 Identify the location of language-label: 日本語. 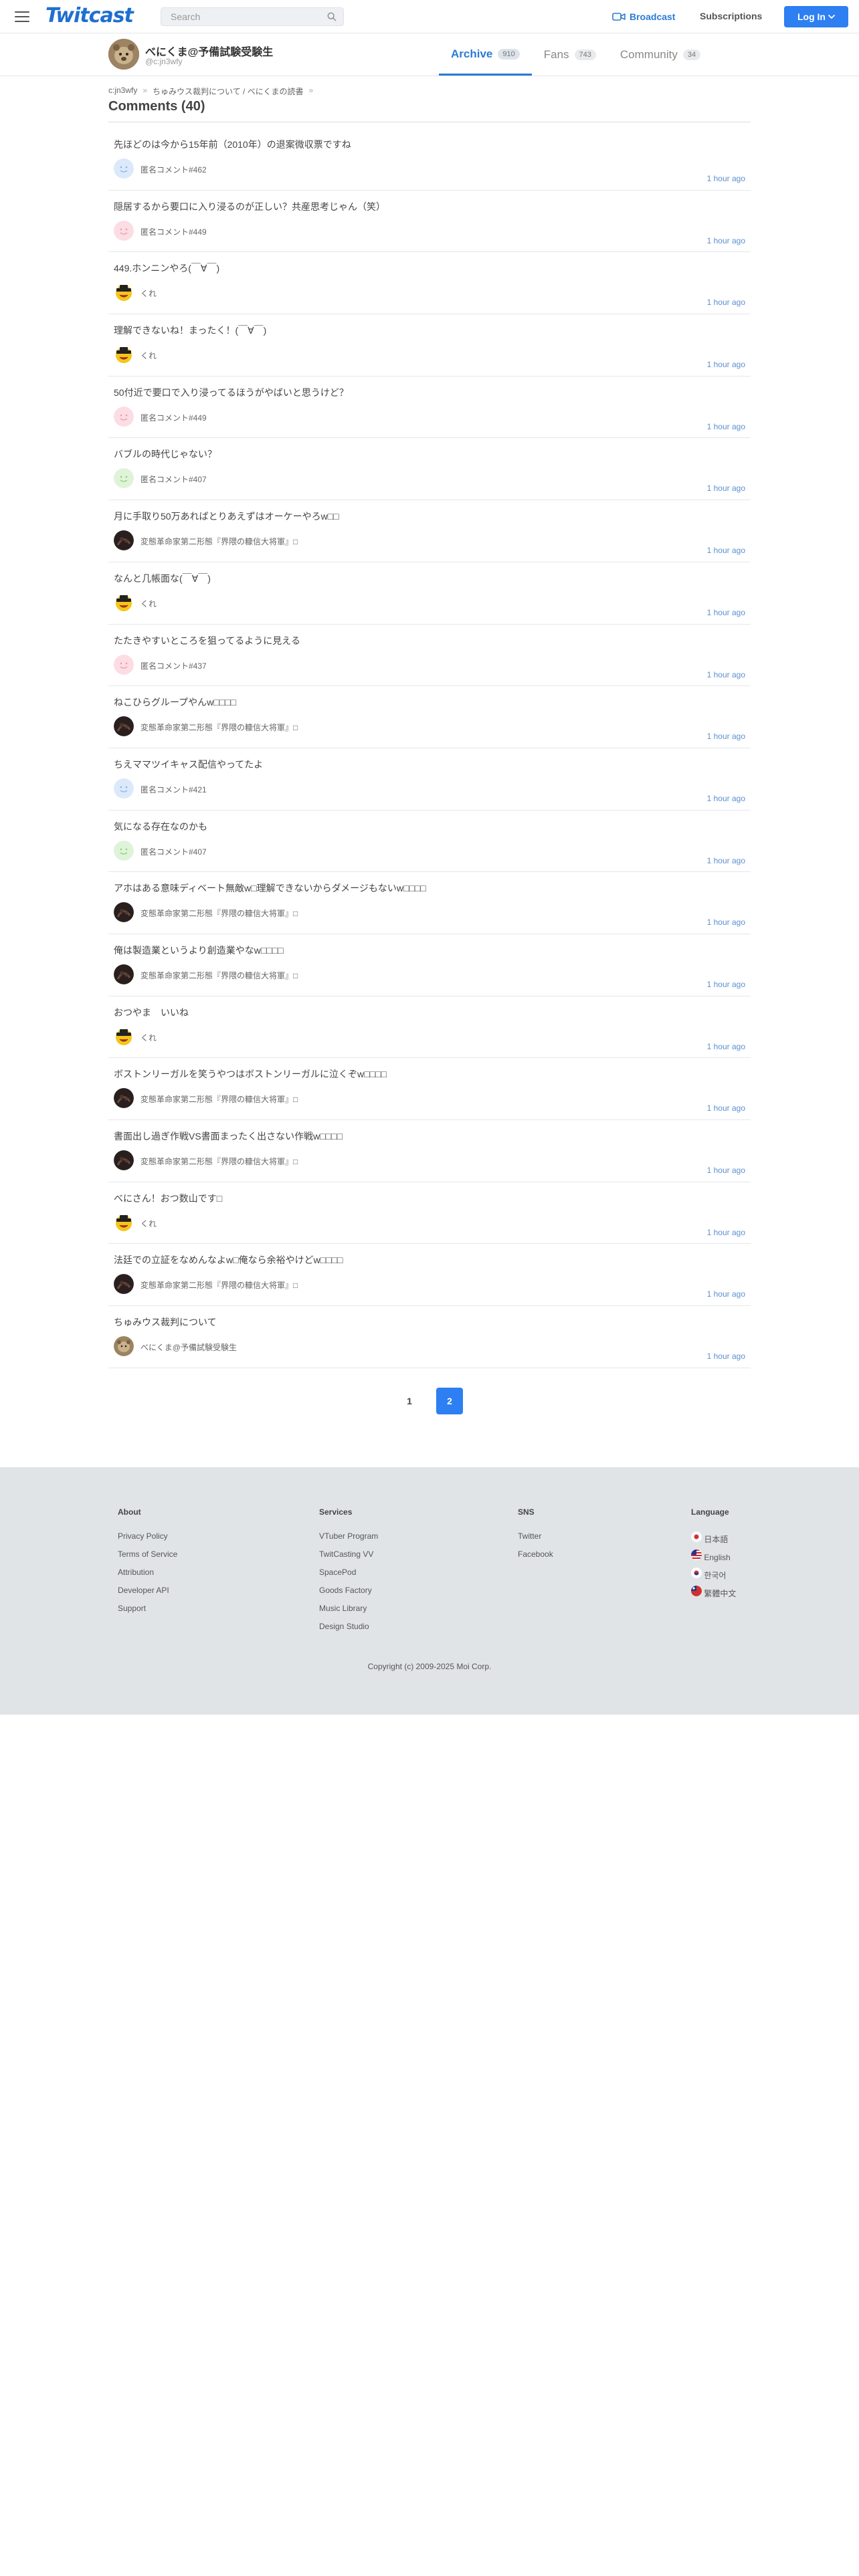
(716, 1539).